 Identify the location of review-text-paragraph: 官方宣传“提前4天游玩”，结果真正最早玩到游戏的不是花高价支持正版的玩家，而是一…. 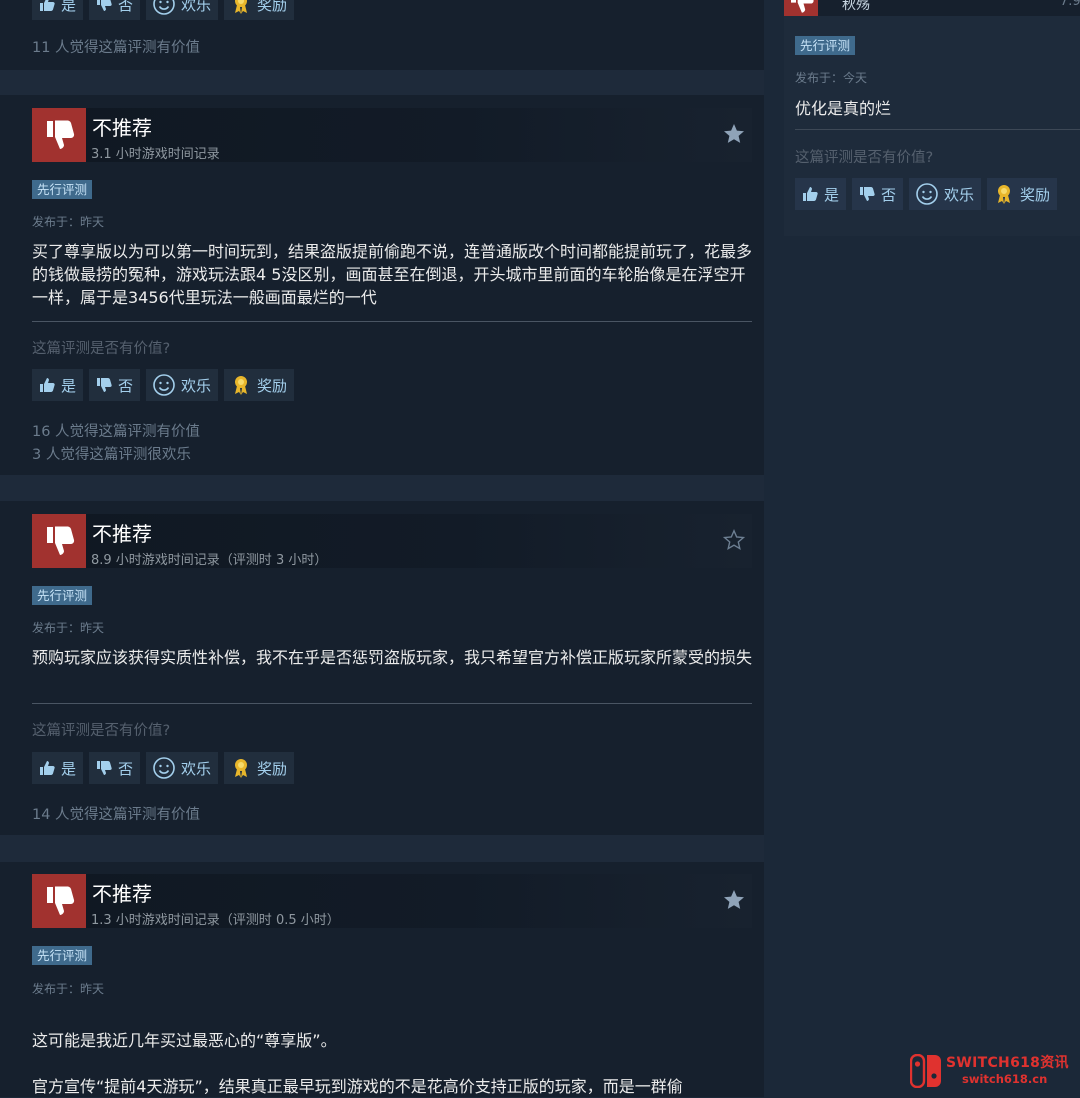
(357, 1086).